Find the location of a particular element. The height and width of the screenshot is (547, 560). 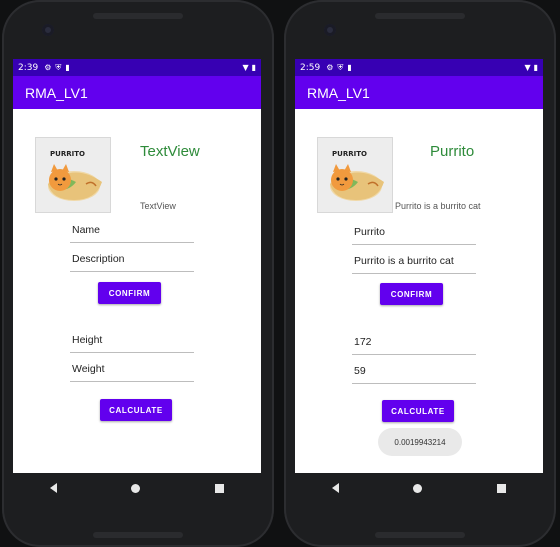

weight-input: 59 is located at coordinates (414, 374).